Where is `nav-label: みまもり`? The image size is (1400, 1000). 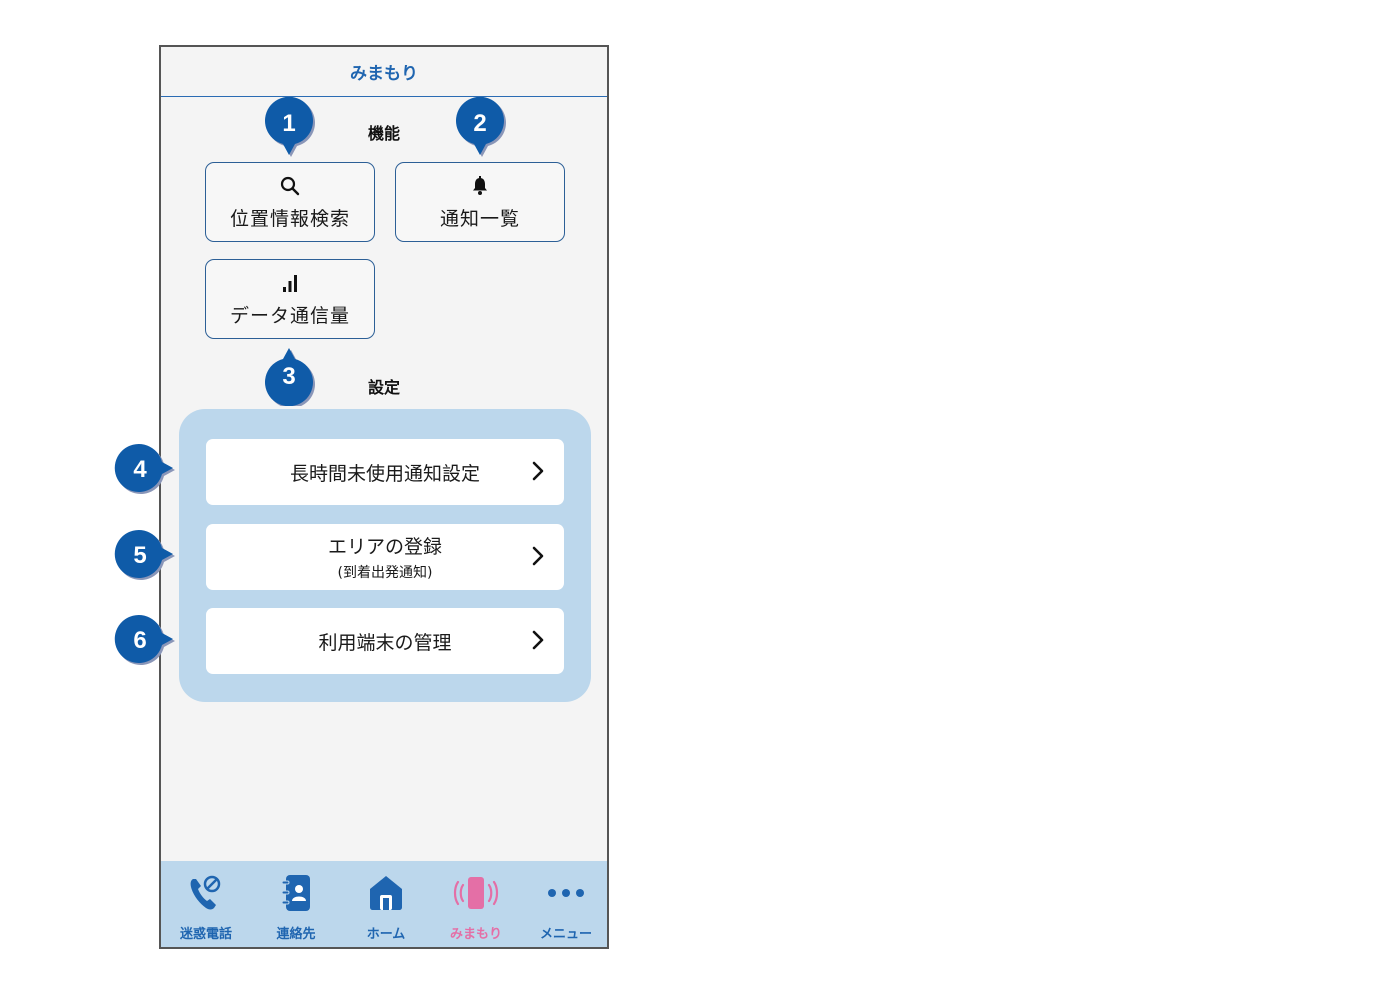 nav-label: みまもり is located at coordinates (475, 934).